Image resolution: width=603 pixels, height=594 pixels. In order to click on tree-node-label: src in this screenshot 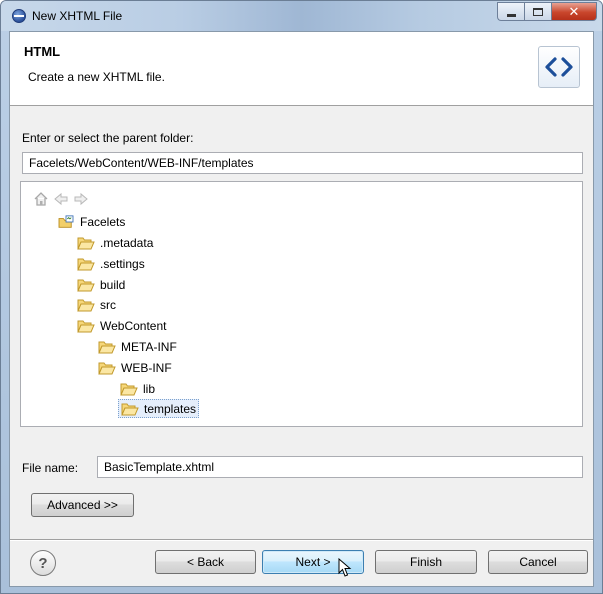, I will do `click(108, 304)`.